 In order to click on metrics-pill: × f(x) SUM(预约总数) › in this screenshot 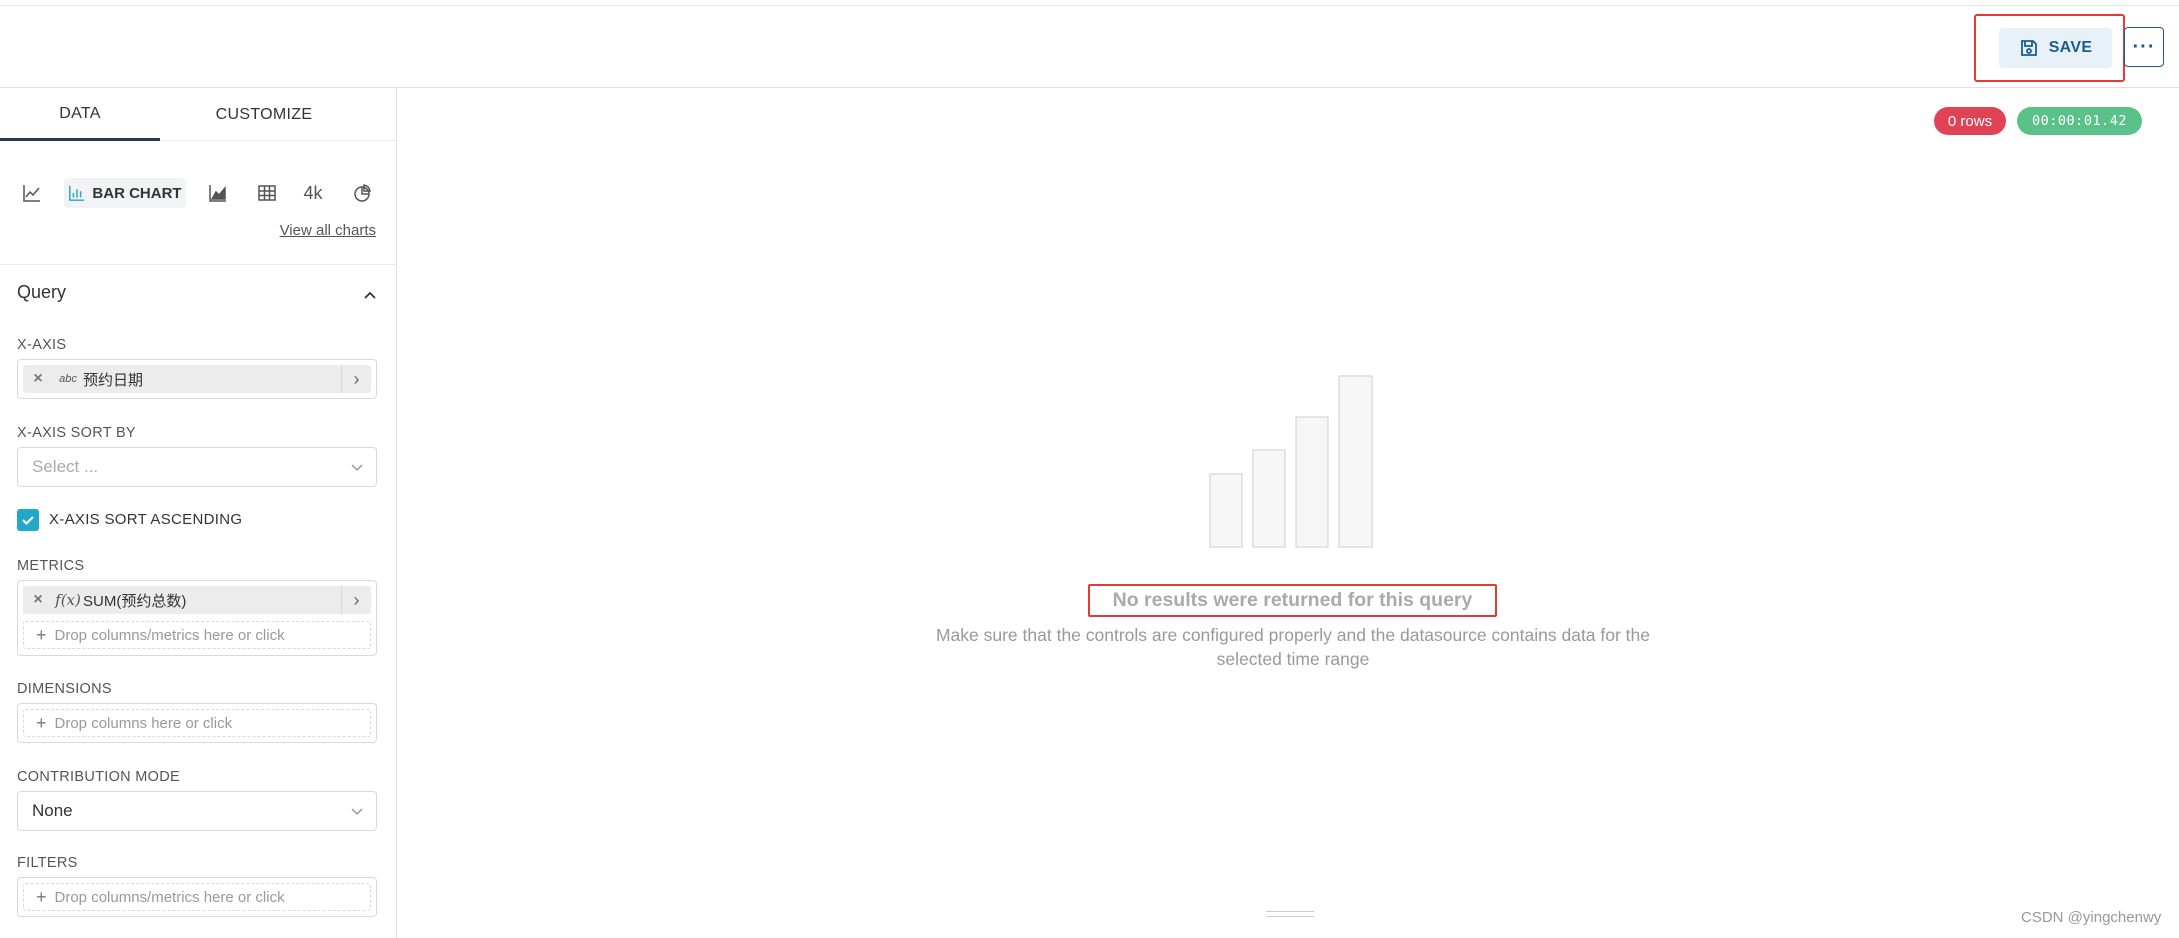, I will do `click(197, 600)`.